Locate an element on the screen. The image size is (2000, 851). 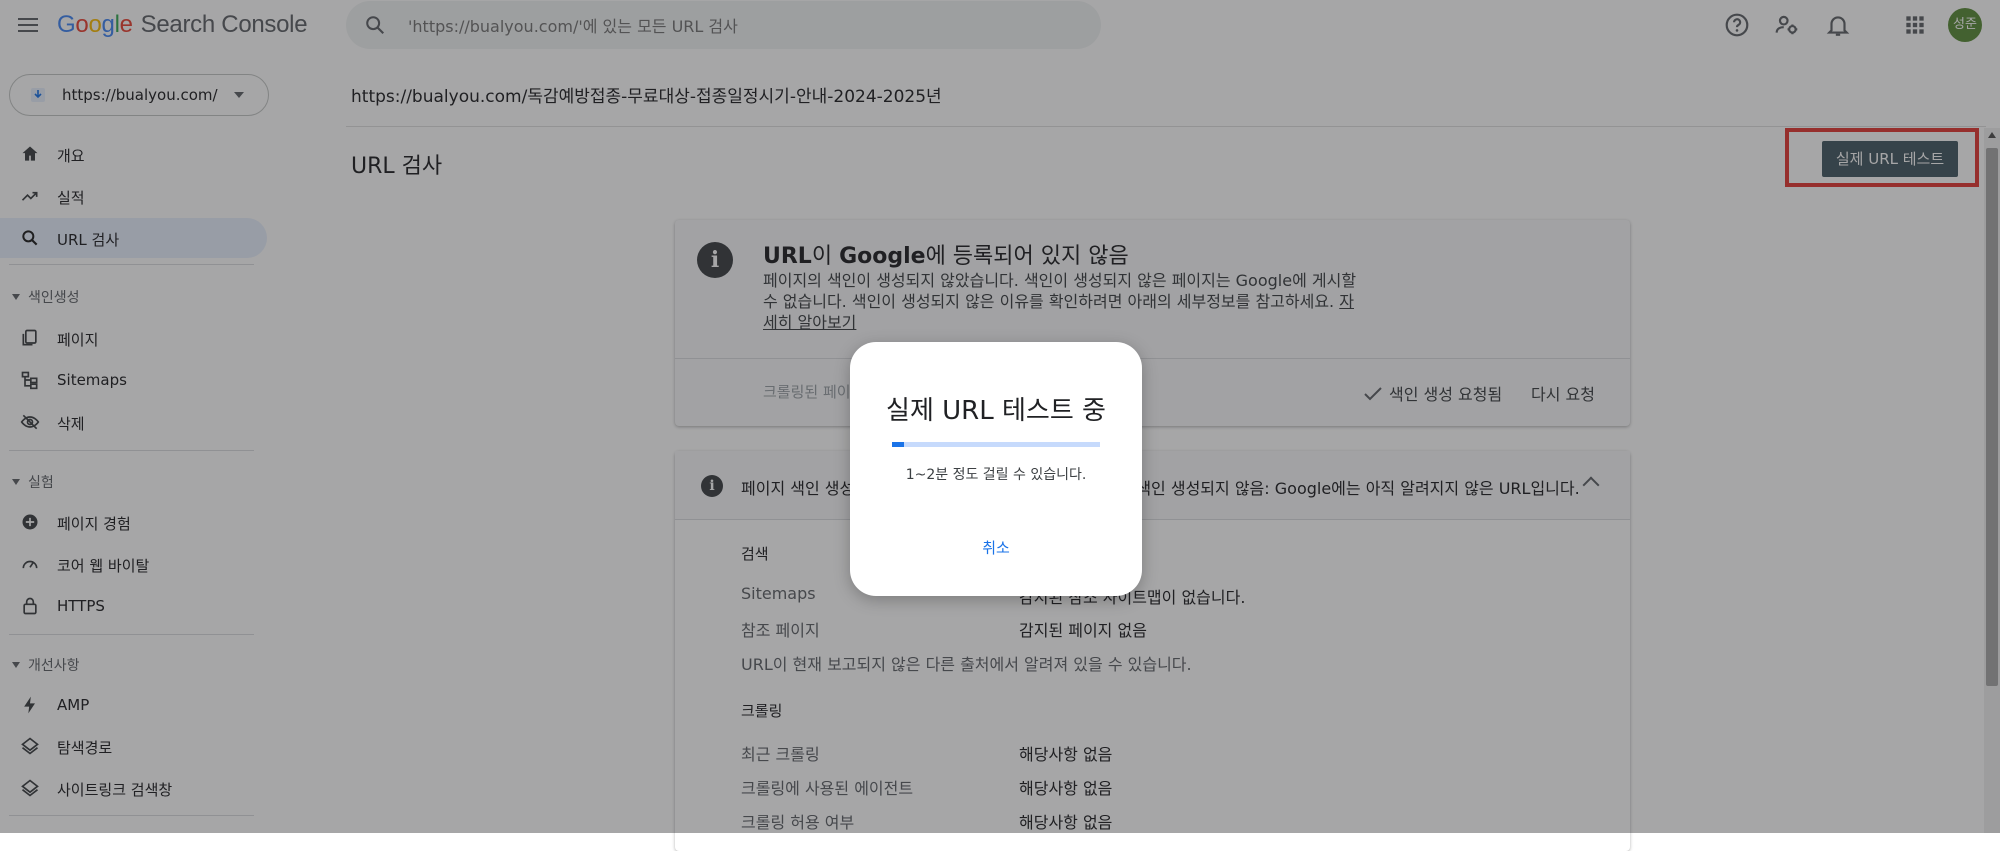
progress-fill is located at coordinates (898, 444).